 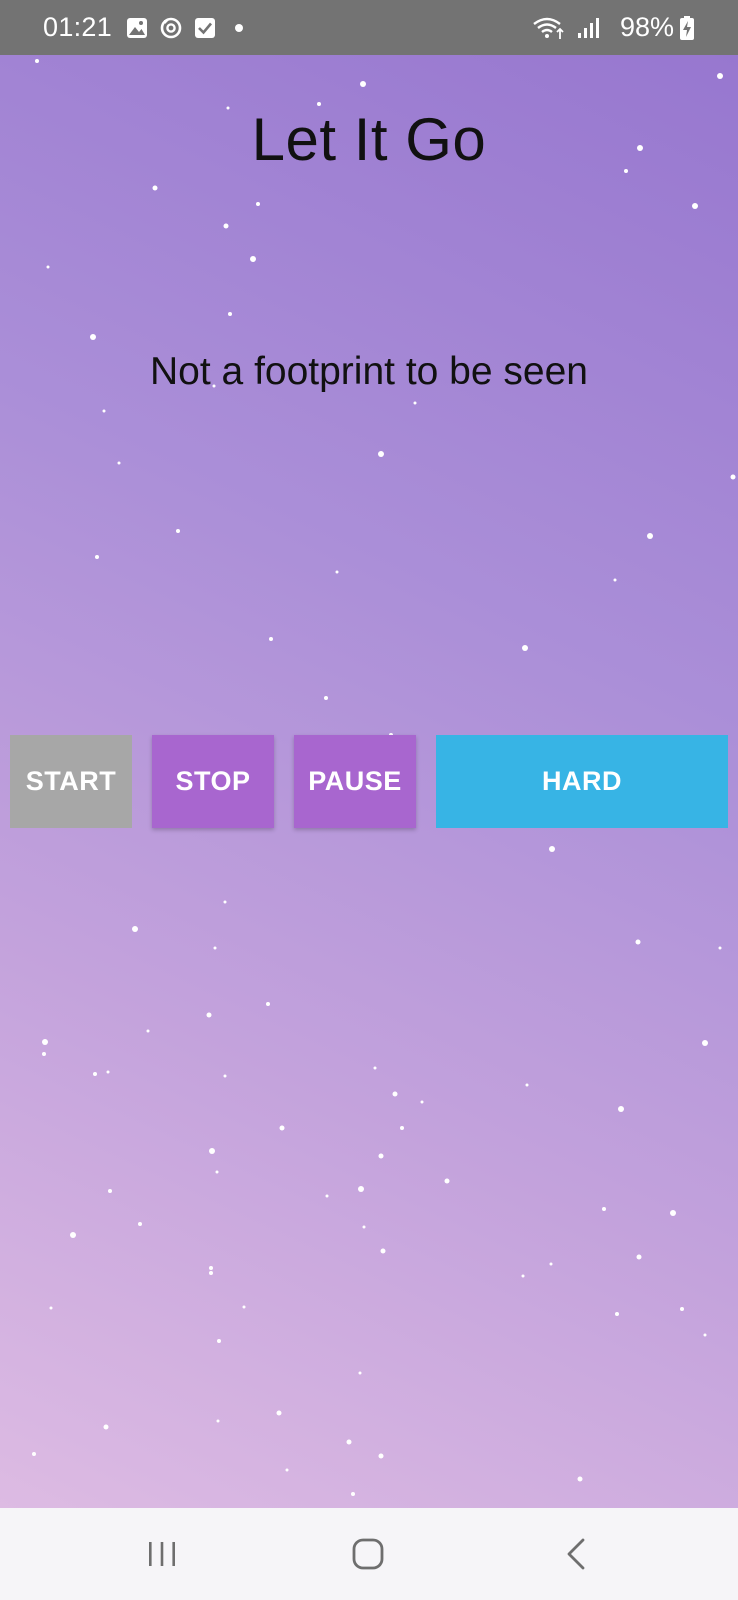 I want to click on status-bar-right: 98%, so click(x=613, y=27).